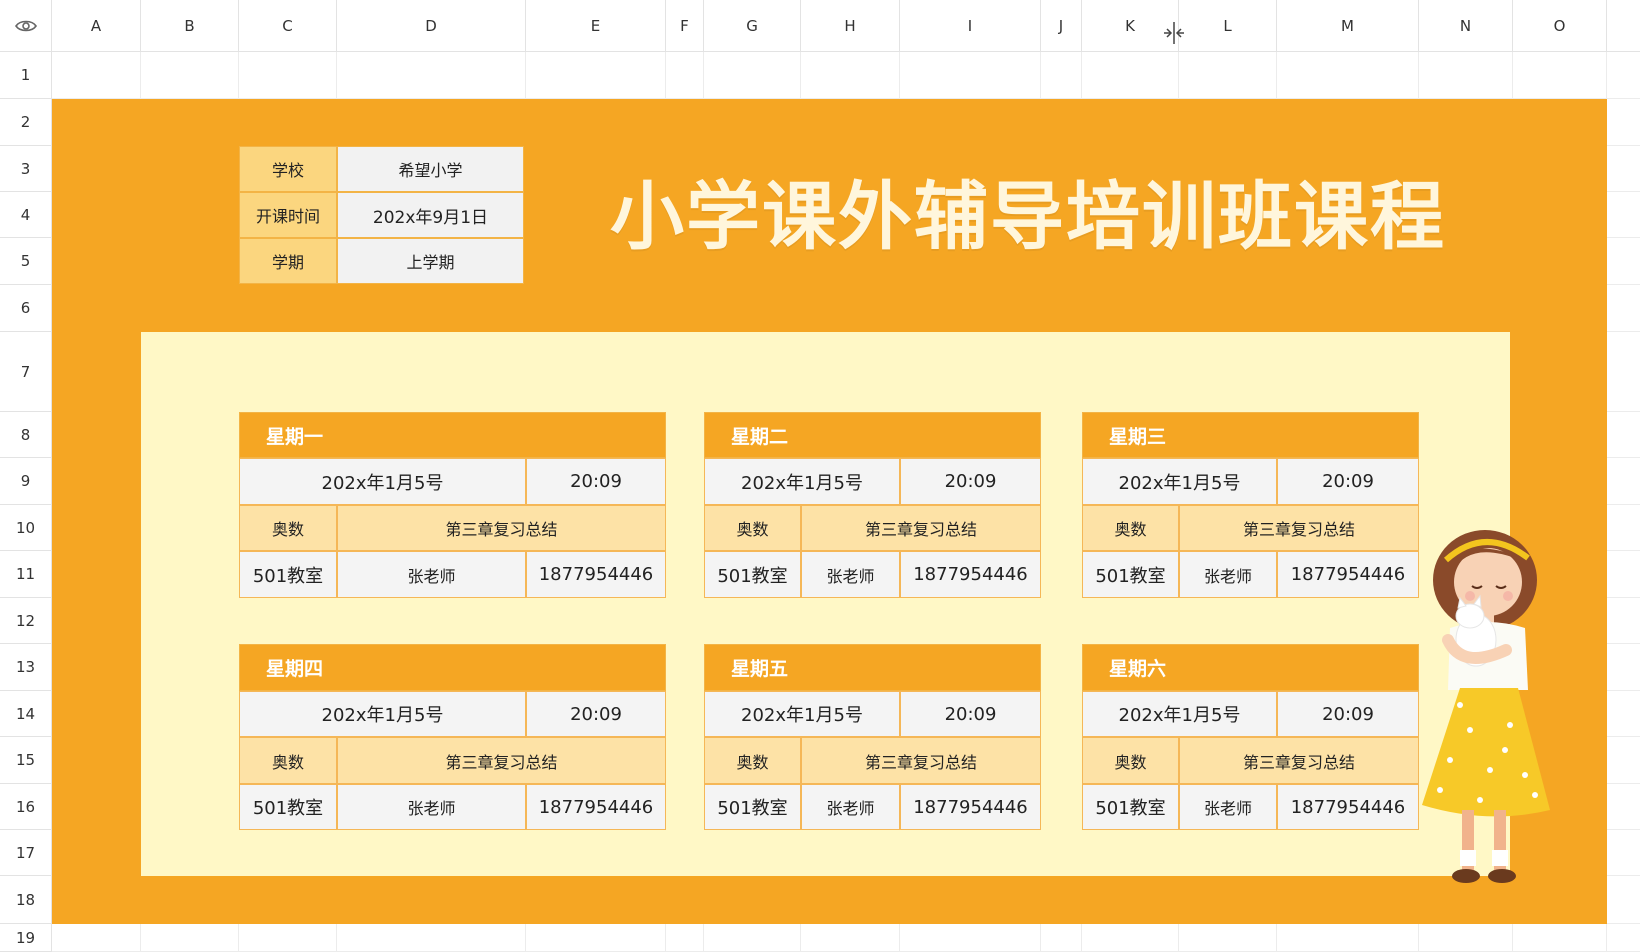 The height and width of the screenshot is (952, 1640). What do you see at coordinates (26, 714) in the screenshot?
I see `row-header-14: 14` at bounding box center [26, 714].